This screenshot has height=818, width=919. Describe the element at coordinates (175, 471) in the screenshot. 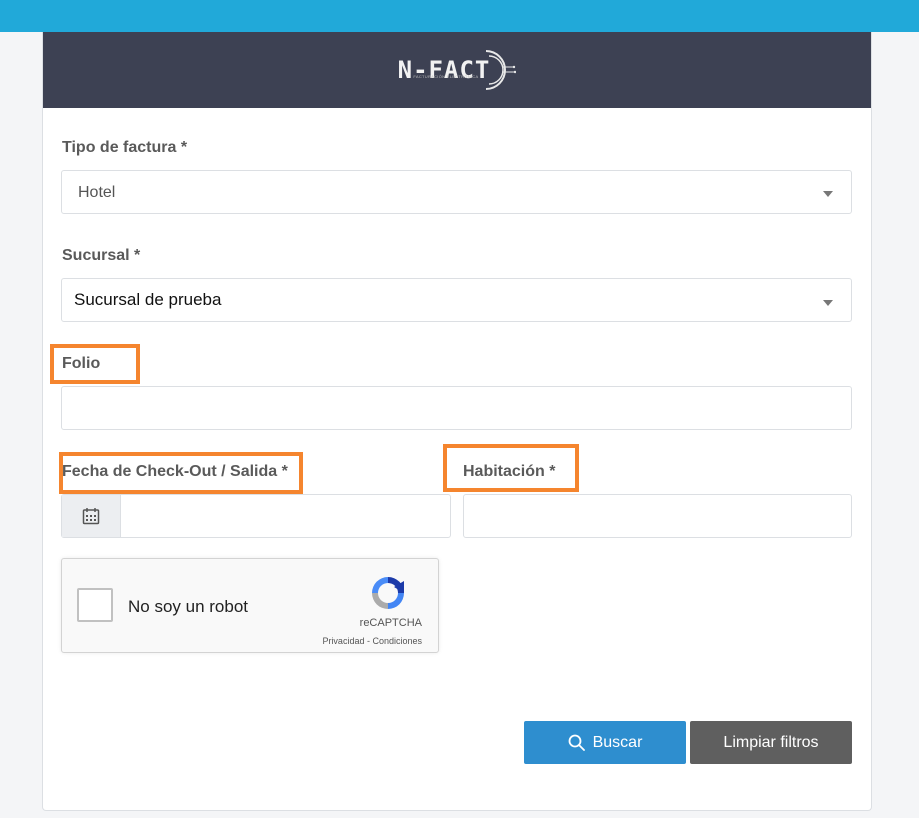

I see `checkout-date-label: Fecha de Check-Out / Salida *` at that location.